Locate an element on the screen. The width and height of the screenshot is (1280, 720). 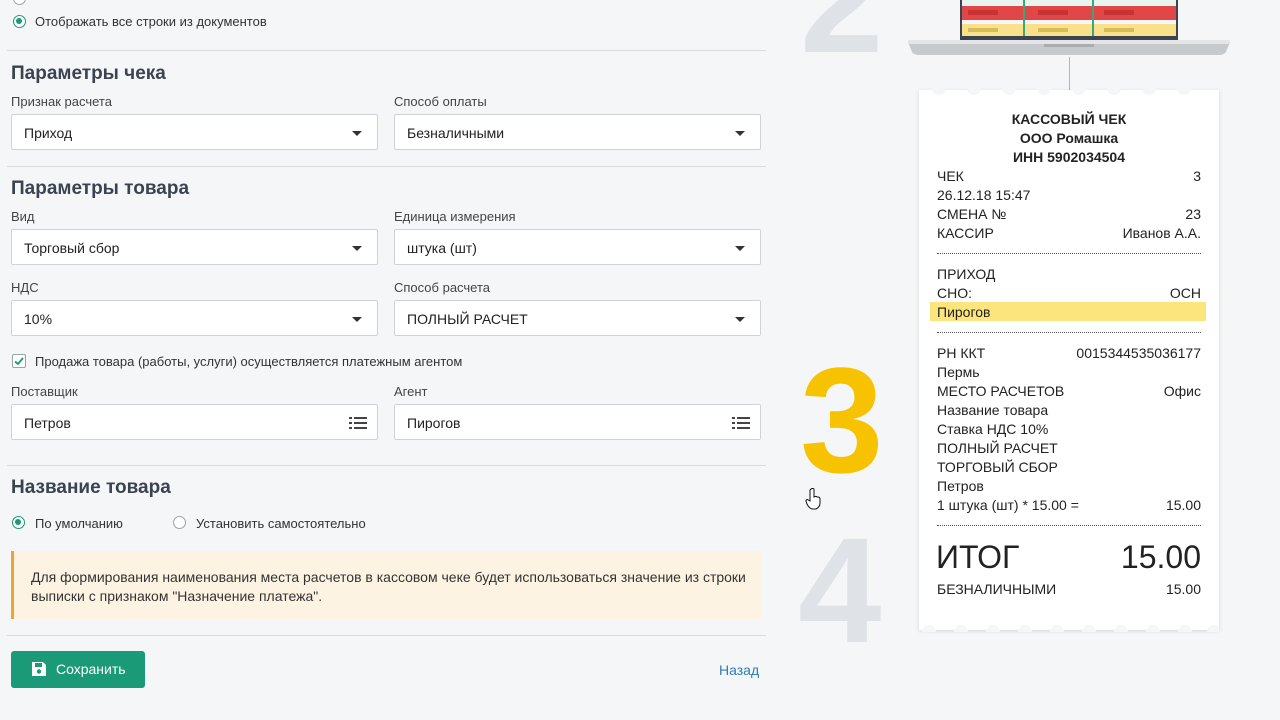
calc-method-select: ПОЛНЫЙ РАСЧЕТ is located at coordinates (577, 318).